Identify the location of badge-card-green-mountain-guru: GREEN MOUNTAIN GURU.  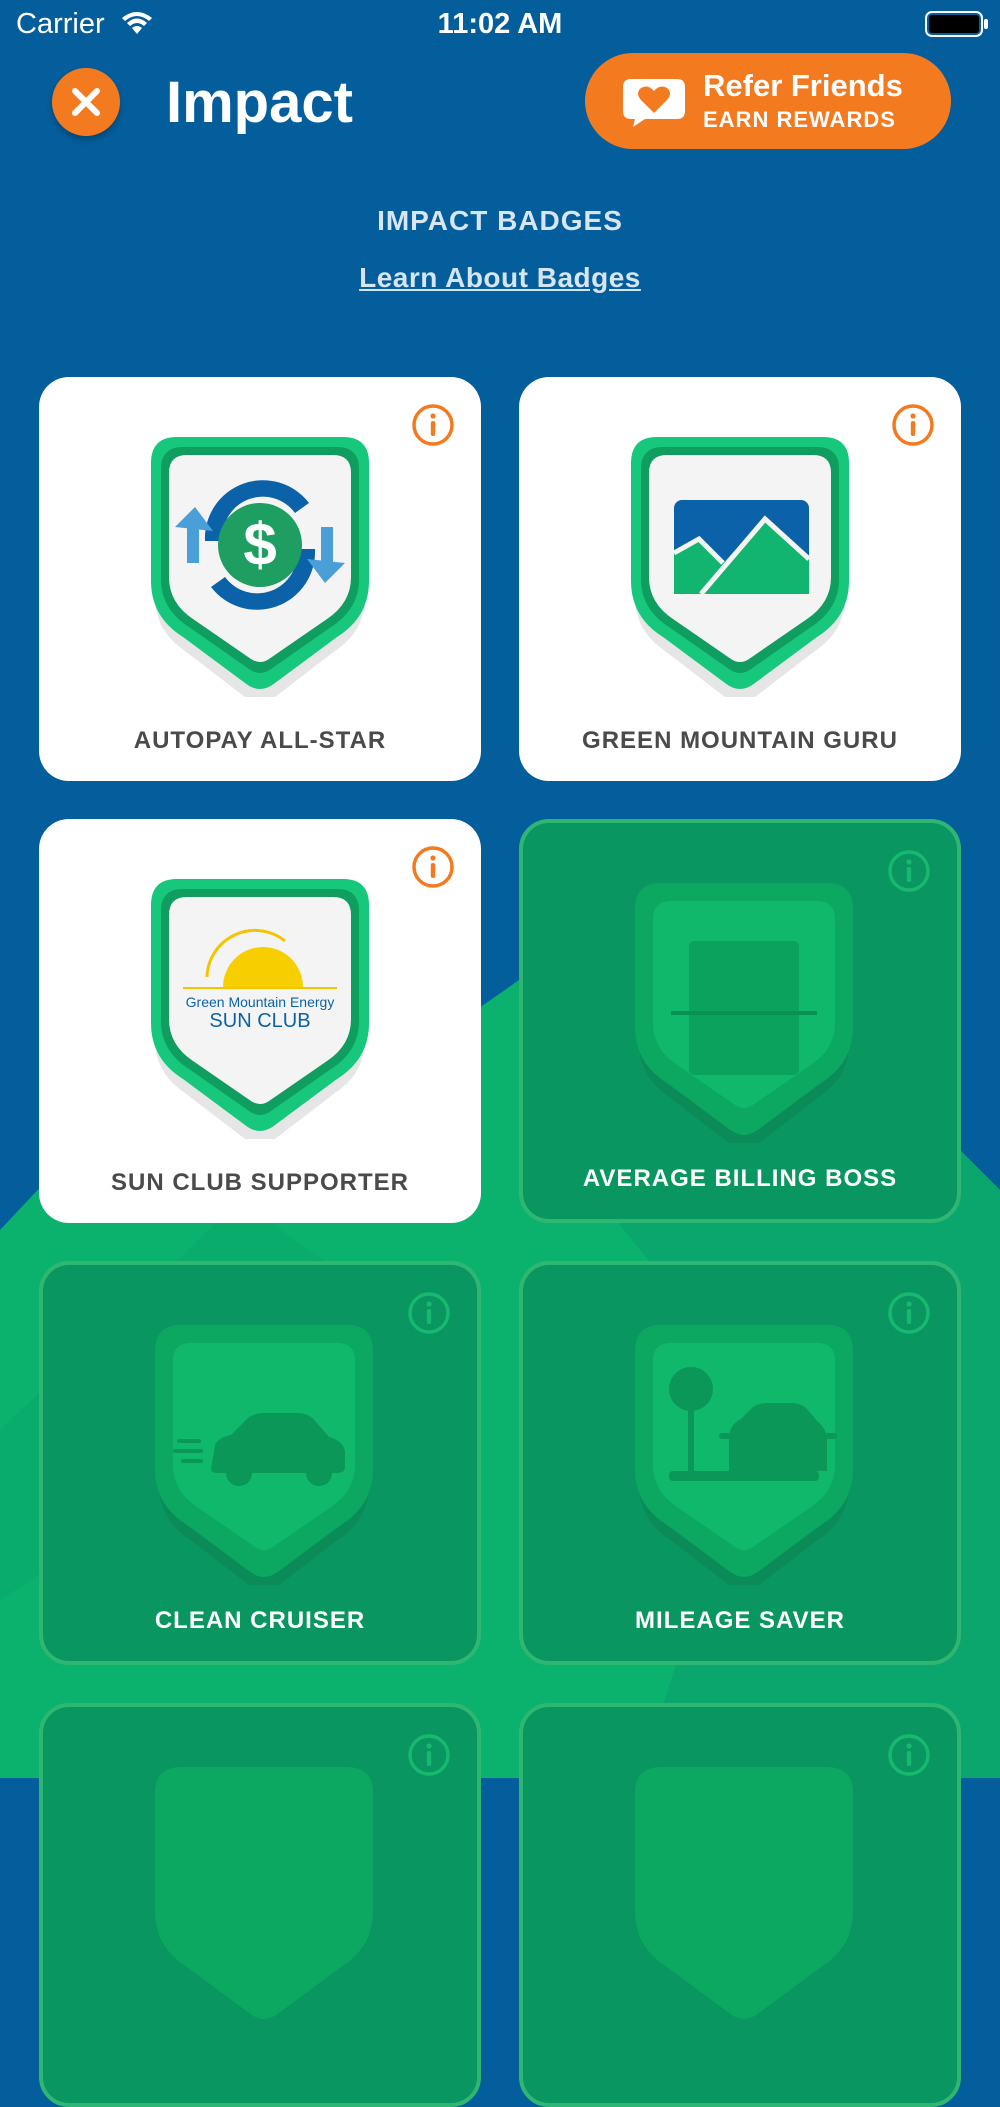
(740, 579).